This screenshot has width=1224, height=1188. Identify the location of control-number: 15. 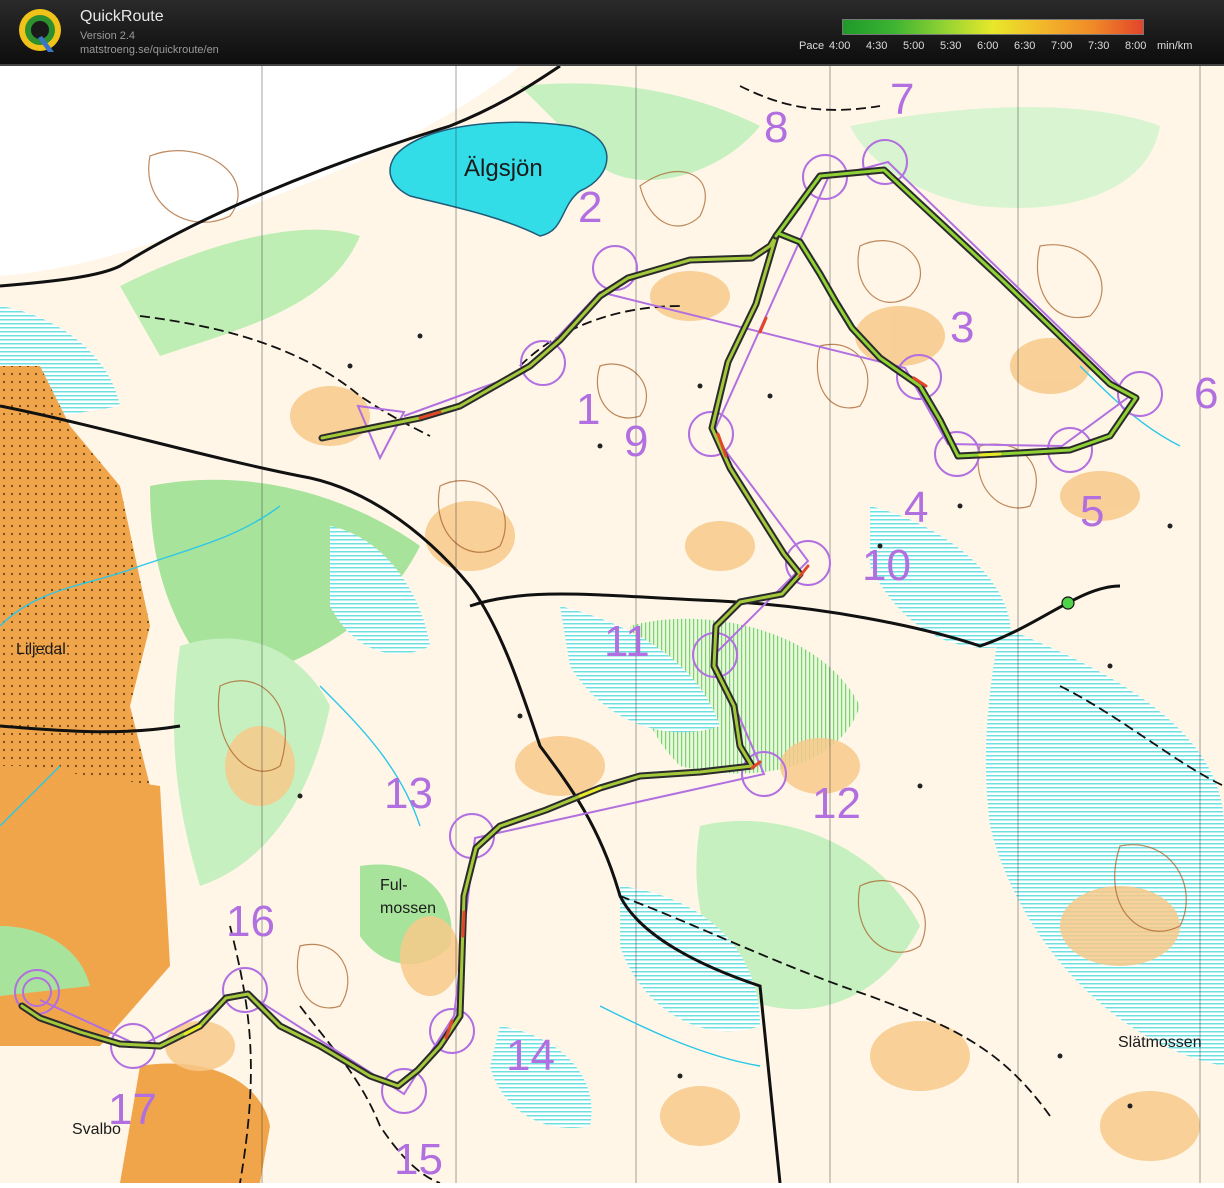
(418, 1159).